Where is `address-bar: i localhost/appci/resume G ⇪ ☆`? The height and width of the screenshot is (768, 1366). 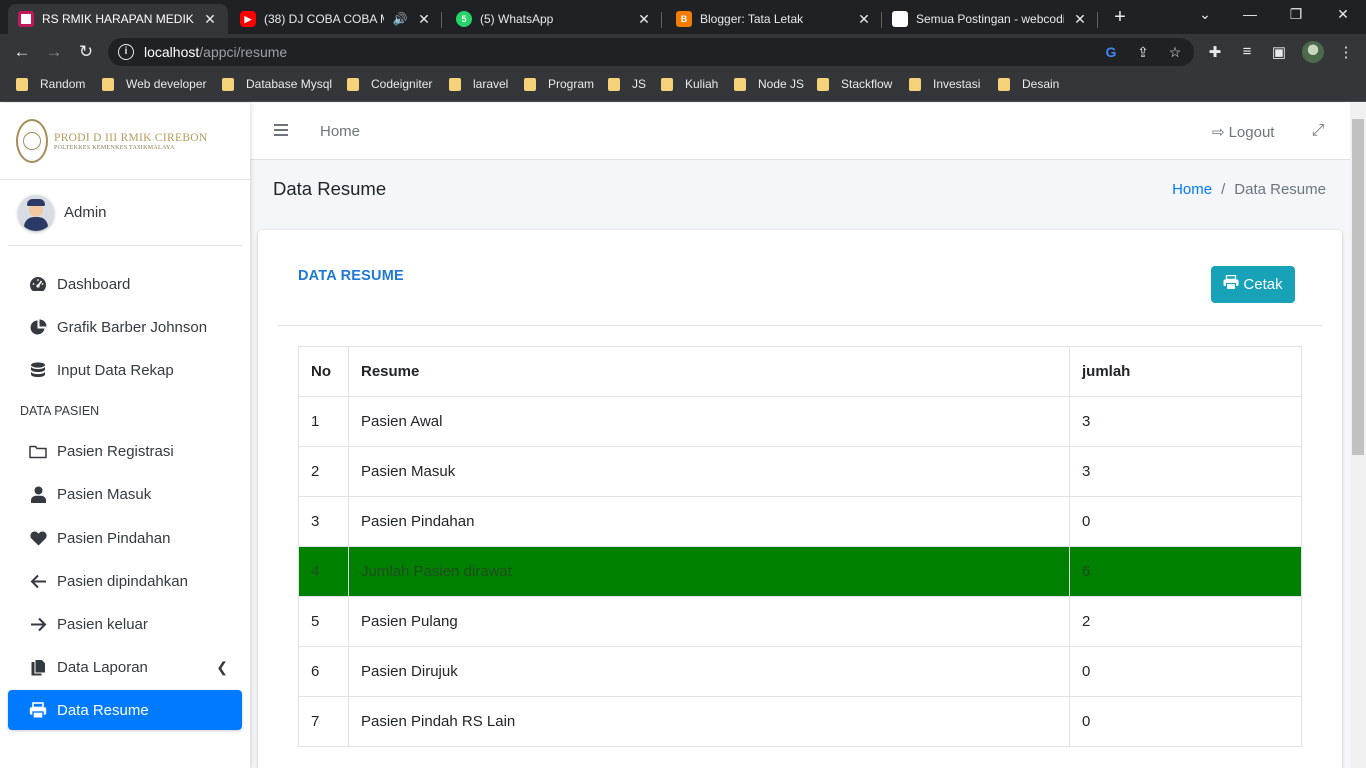
address-bar: i localhost/appci/resume G ⇪ ☆ is located at coordinates (651, 52).